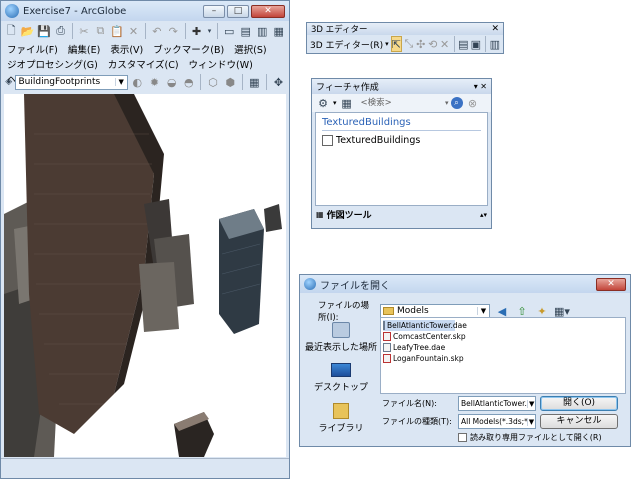  I want to click on move-icon: ✣, so click(421, 44).